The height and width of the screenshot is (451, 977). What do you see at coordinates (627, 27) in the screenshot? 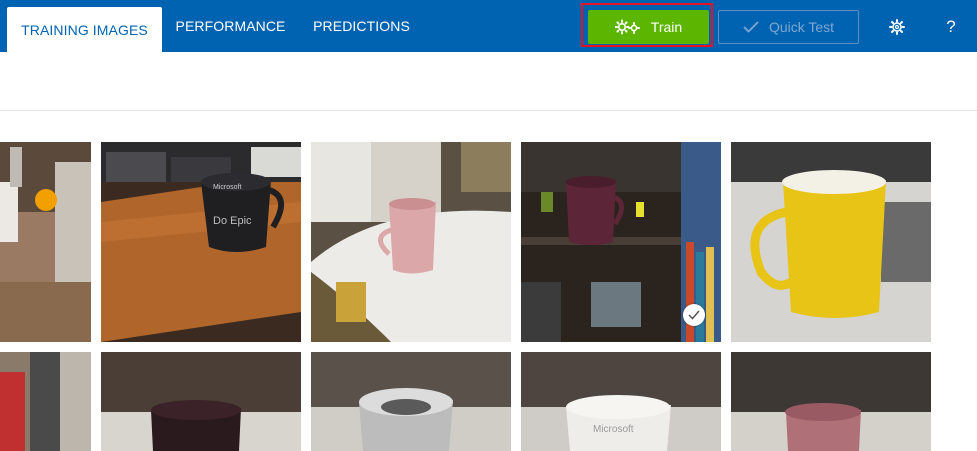
I see `gears-icon` at bounding box center [627, 27].